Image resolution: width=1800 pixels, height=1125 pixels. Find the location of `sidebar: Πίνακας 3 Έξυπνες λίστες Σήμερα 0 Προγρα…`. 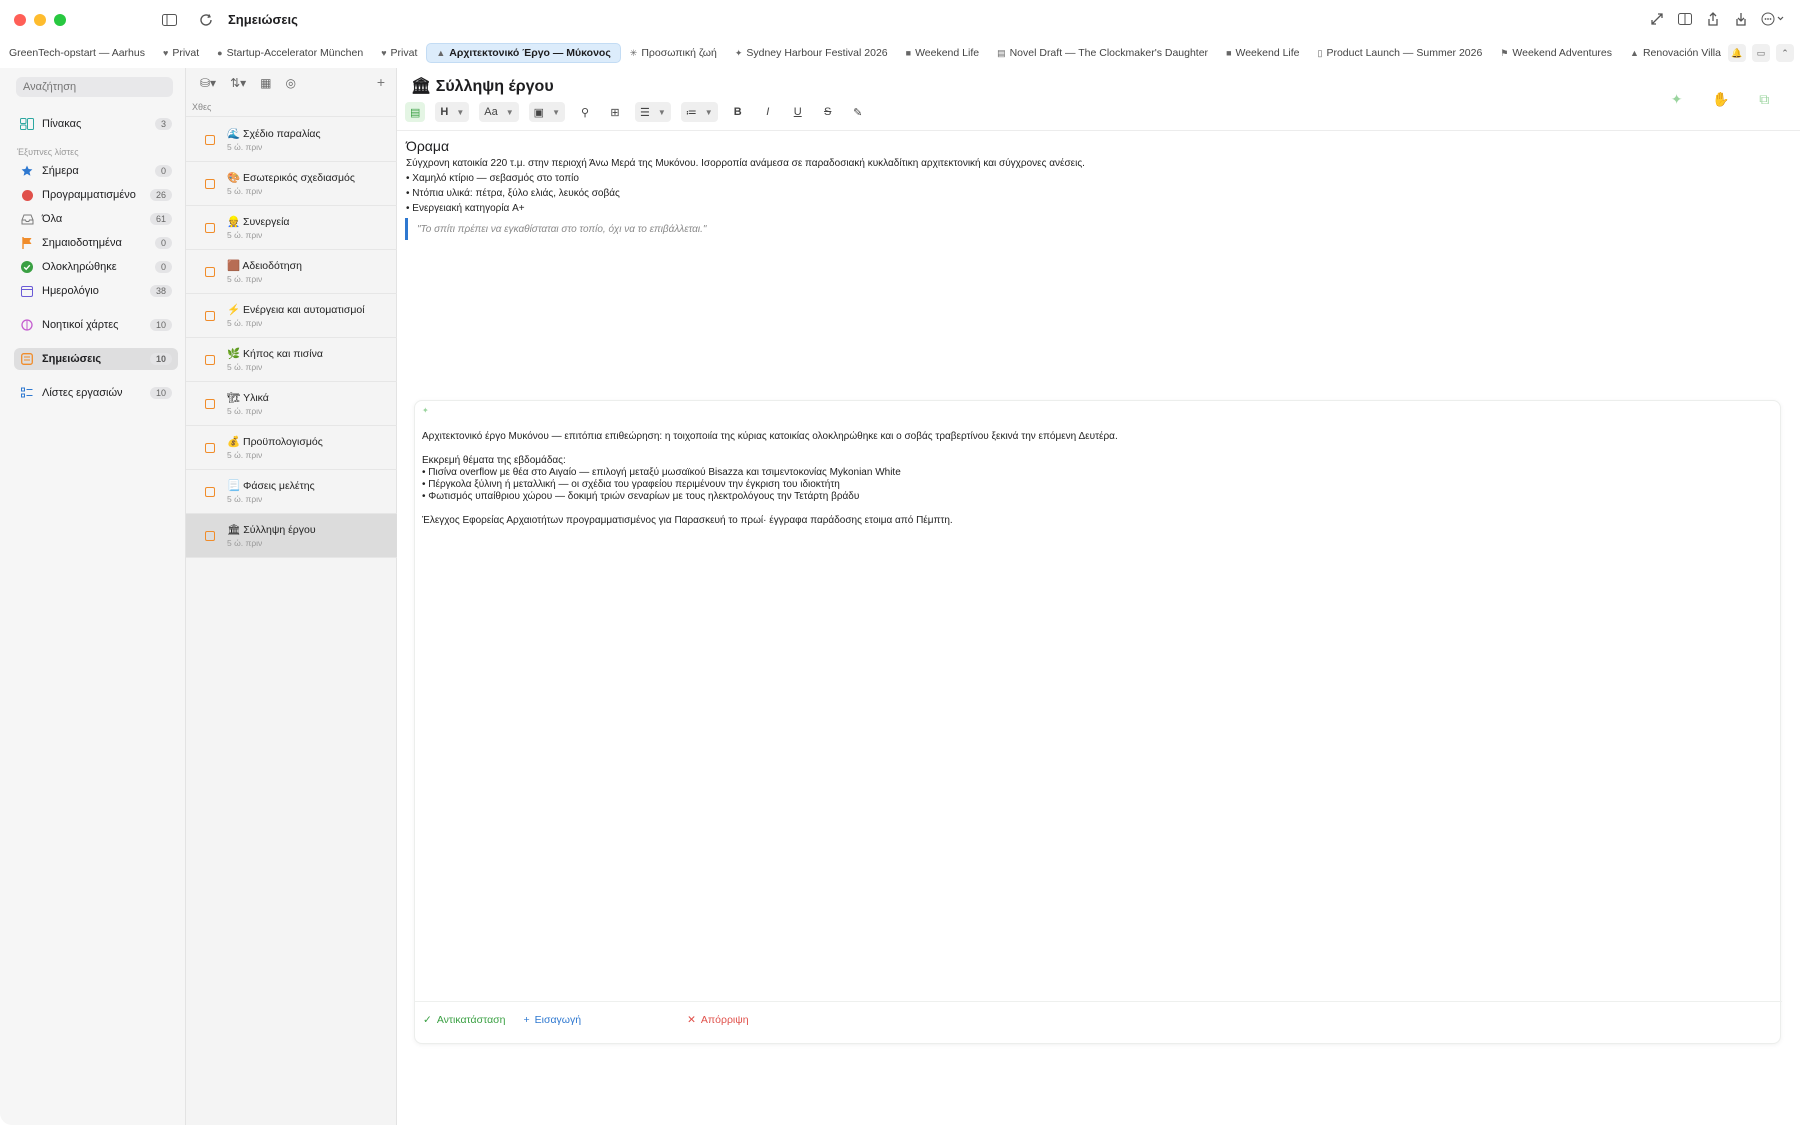

sidebar: Πίνακας 3 Έξυπνες λίστες Σήμερα 0 Προγρα… is located at coordinates (93, 596).